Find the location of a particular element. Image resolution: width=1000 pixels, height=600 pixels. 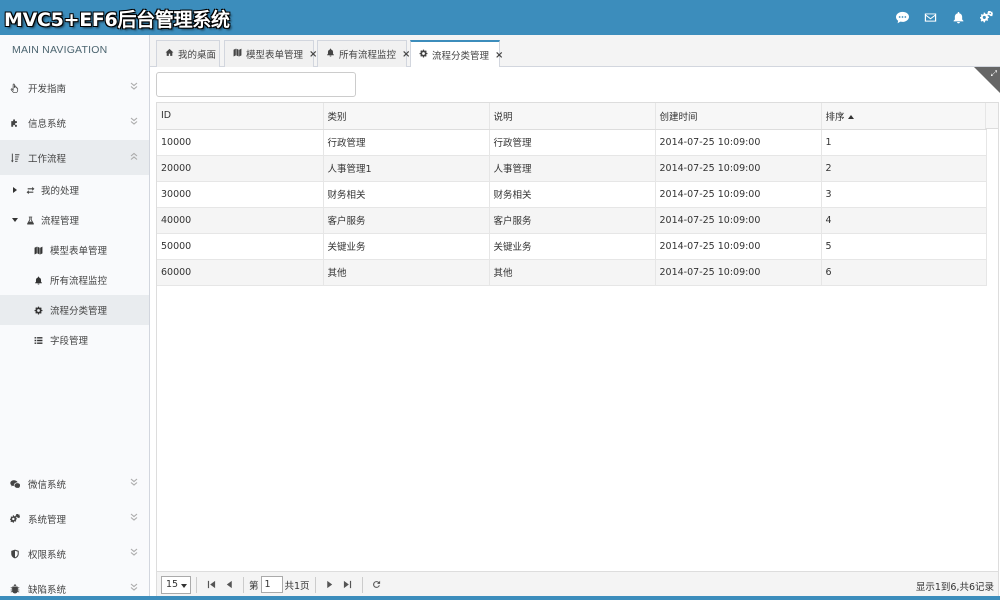

tab-label: 模型表单管理 is located at coordinates (275, 55).